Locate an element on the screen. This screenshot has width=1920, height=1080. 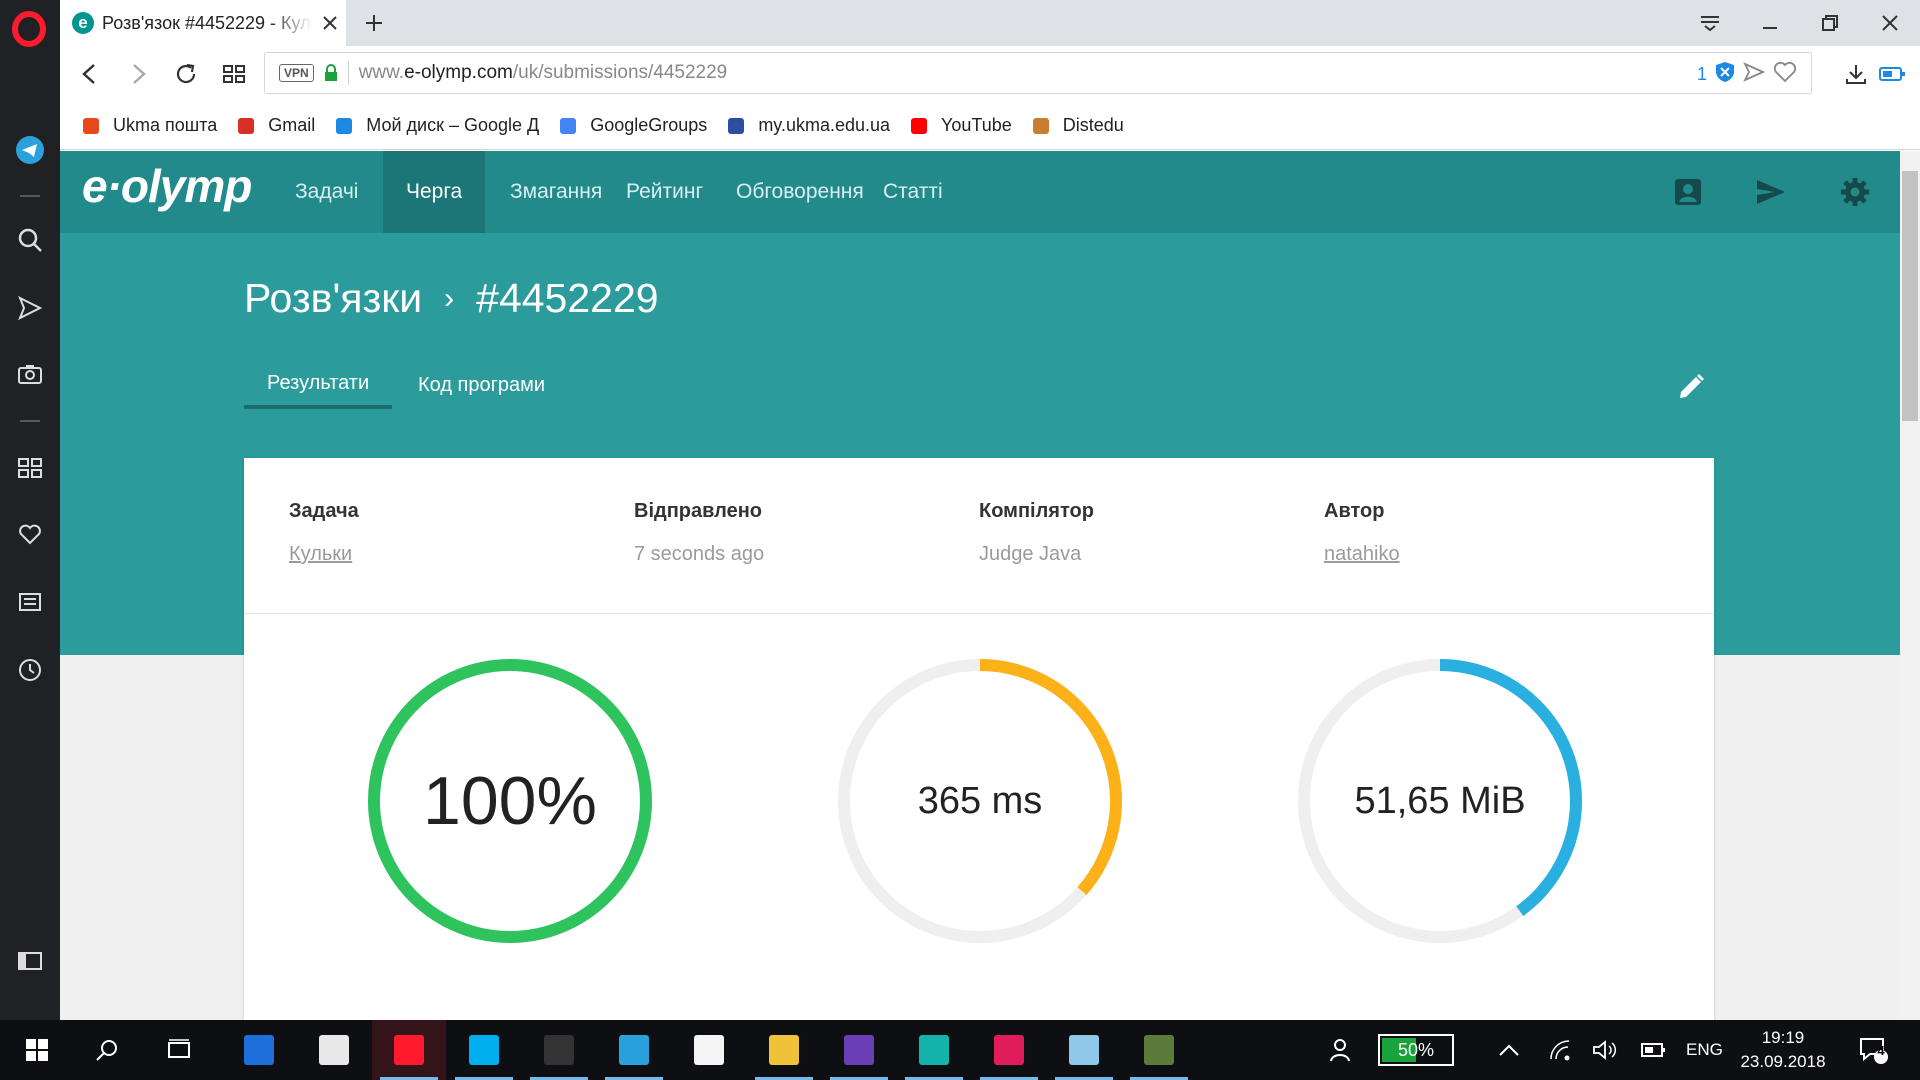
scrollbar-thumb is located at coordinates (1910, 296).